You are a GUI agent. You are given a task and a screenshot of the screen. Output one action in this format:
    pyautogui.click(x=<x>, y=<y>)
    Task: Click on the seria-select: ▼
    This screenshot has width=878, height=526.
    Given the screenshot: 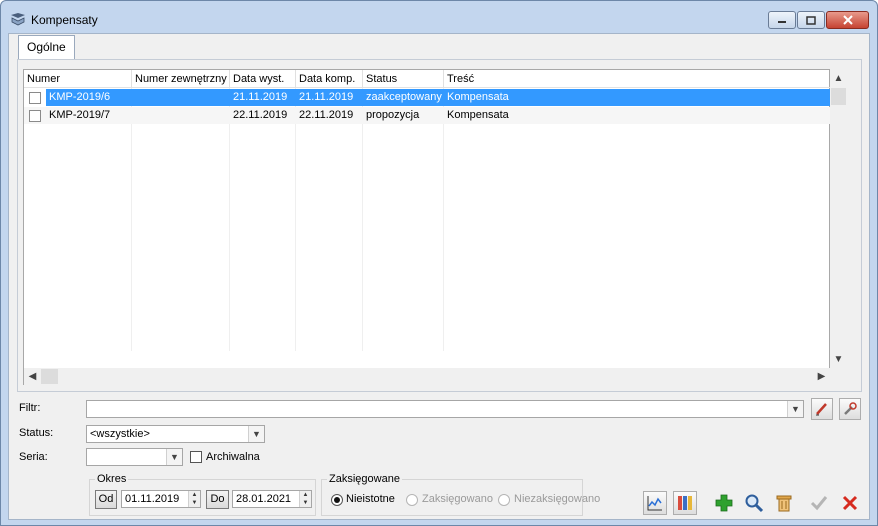 What is the action you would take?
    pyautogui.click(x=134, y=457)
    